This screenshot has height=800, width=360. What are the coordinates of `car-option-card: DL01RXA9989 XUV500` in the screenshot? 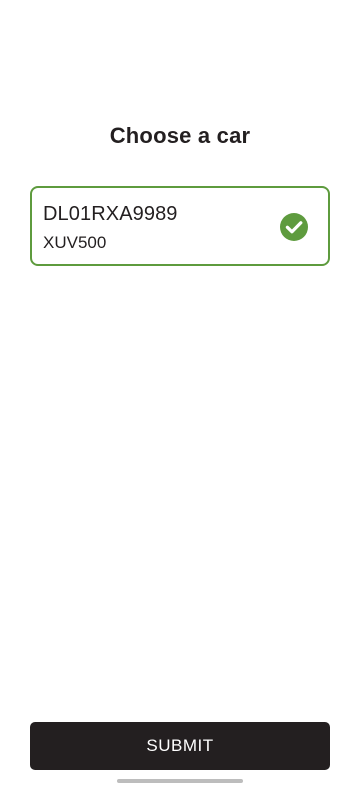 It's located at (180, 226).